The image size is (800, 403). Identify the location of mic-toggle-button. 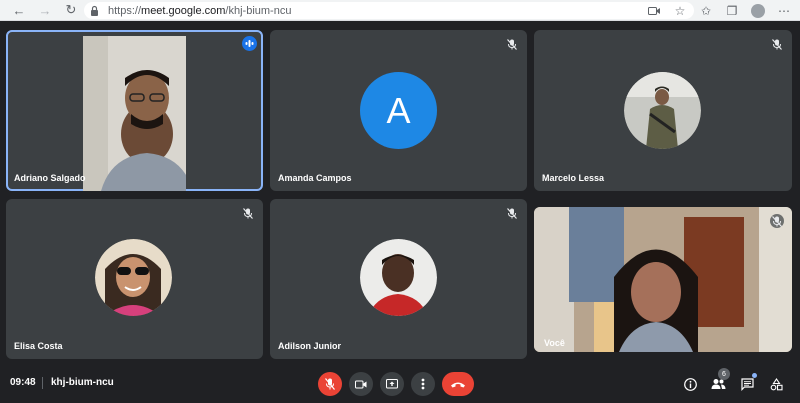
(330, 384).